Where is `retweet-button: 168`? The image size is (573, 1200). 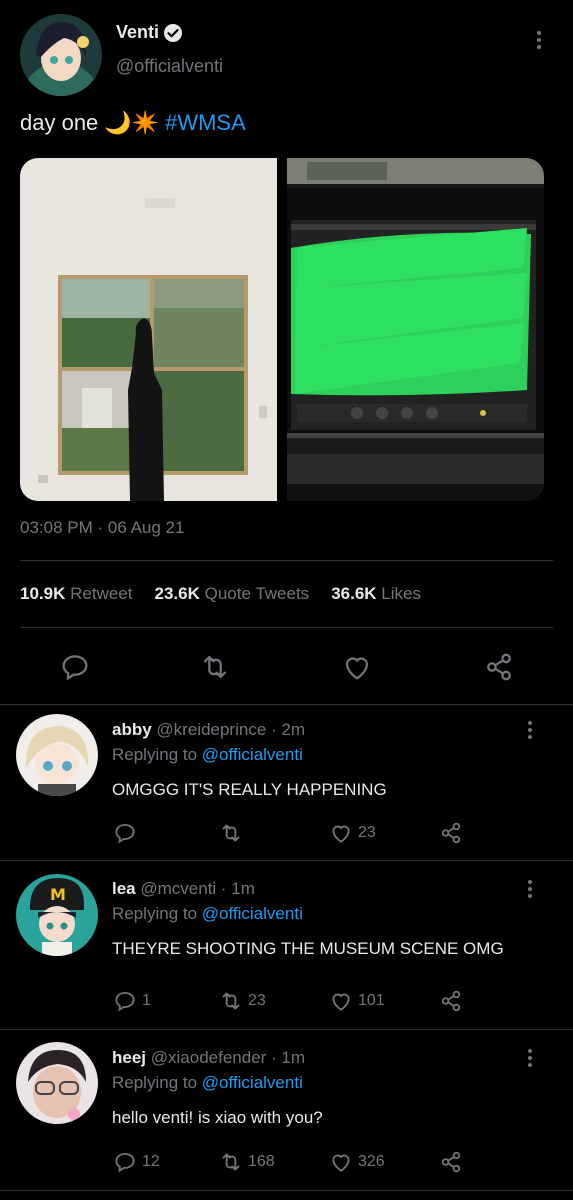 retweet-button: 168 is located at coordinates (246, 1162).